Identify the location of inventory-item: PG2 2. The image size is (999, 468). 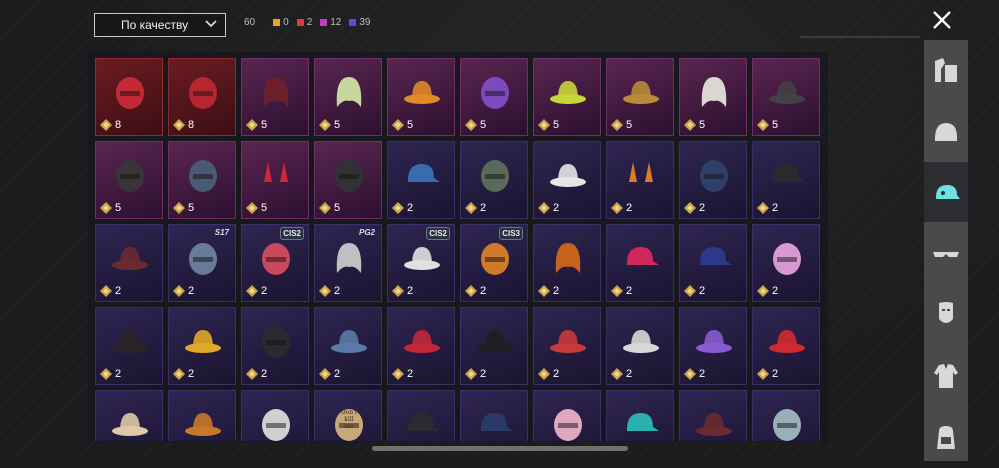
(348, 263).